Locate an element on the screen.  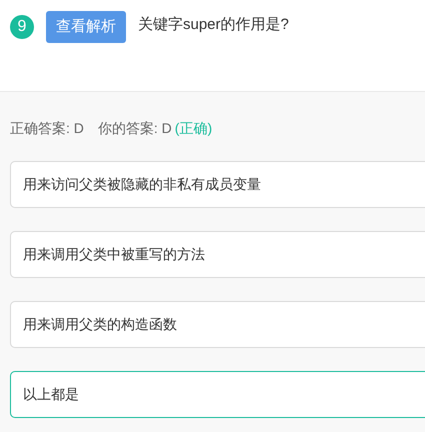
question-number-badge: 9 is located at coordinates (22, 27).